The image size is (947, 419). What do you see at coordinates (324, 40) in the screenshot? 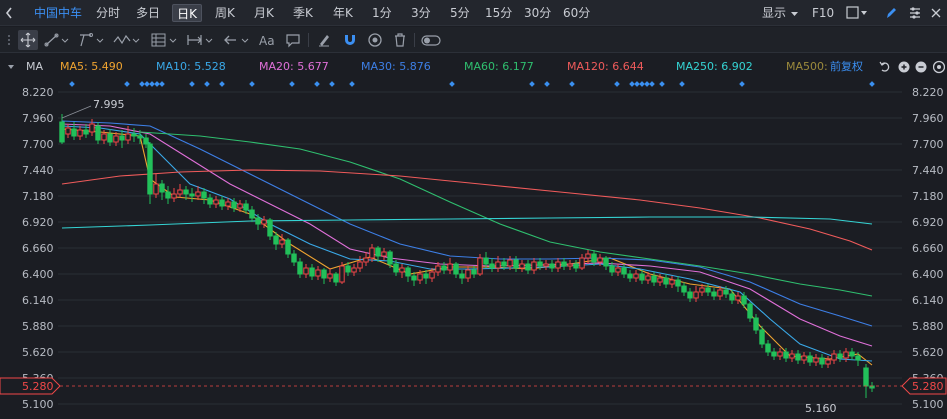
I see `eraser-icon` at bounding box center [324, 40].